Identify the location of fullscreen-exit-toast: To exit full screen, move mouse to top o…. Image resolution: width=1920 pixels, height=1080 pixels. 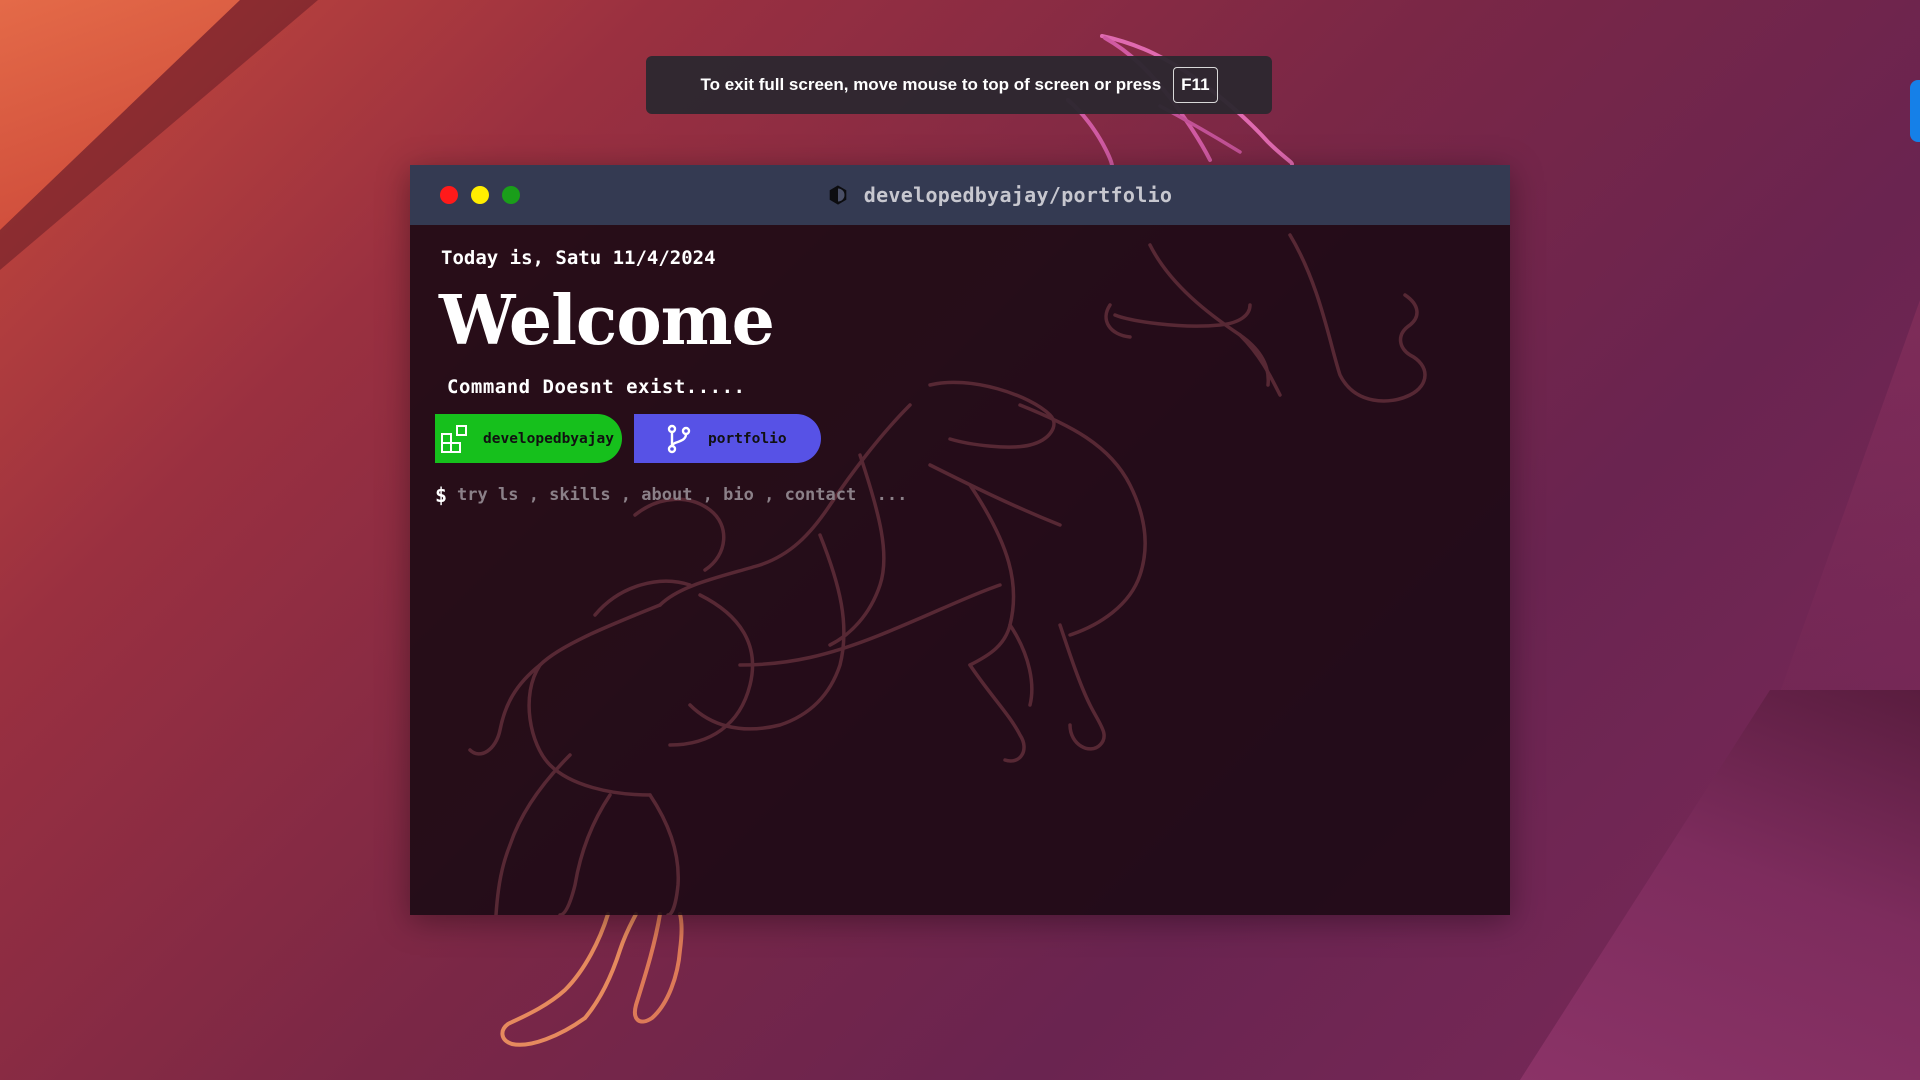
(959, 85).